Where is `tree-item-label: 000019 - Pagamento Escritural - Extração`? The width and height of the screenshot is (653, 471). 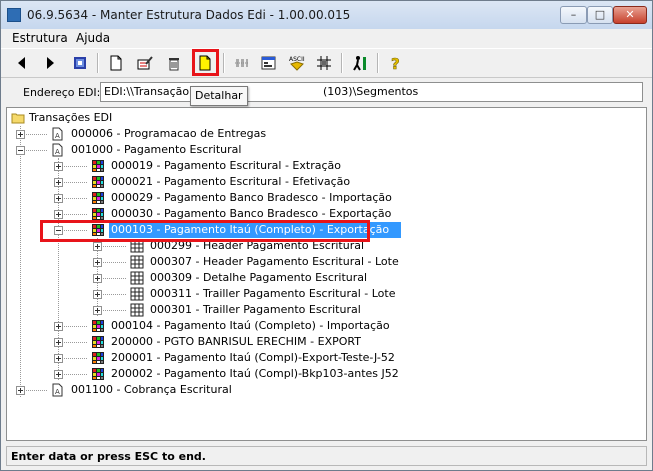 tree-item-label: 000019 - Pagamento Escritural - Extração is located at coordinates (226, 165).